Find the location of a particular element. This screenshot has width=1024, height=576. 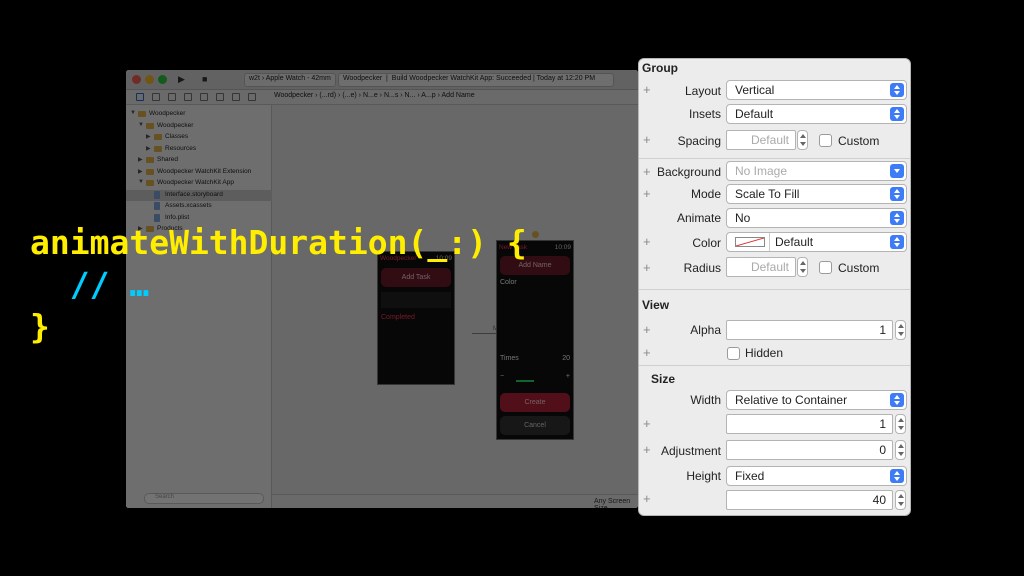

scheme-selector: w2t › Apple Watch - 42mm is located at coordinates (290, 80).